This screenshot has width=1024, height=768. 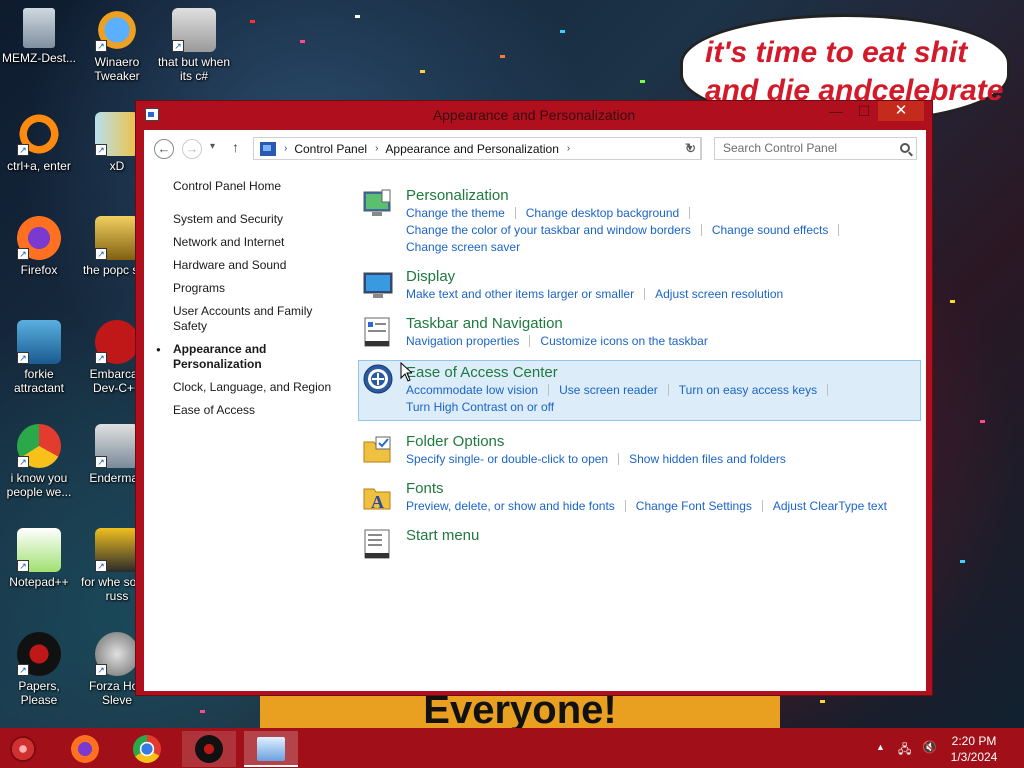 What do you see at coordinates (212, 146) in the screenshot?
I see `recent-locations-button: ▾` at bounding box center [212, 146].